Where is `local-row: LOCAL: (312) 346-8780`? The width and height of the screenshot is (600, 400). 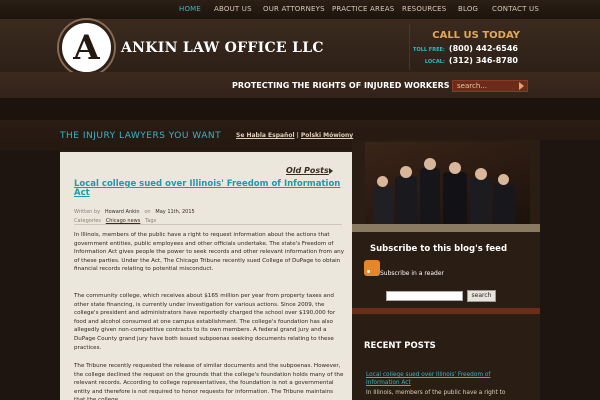 local-row: LOCAL: (312) 346-8780 is located at coordinates (471, 60).